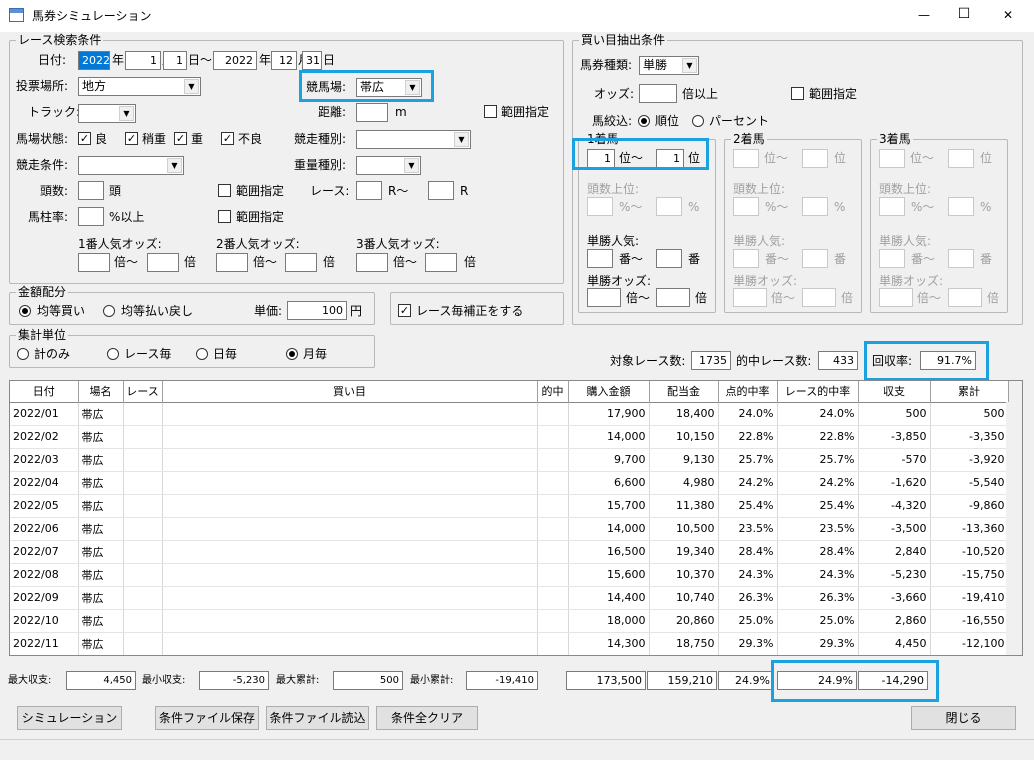  Describe the element at coordinates (143, 391) in the screenshot. I see `col-race: レース` at that location.